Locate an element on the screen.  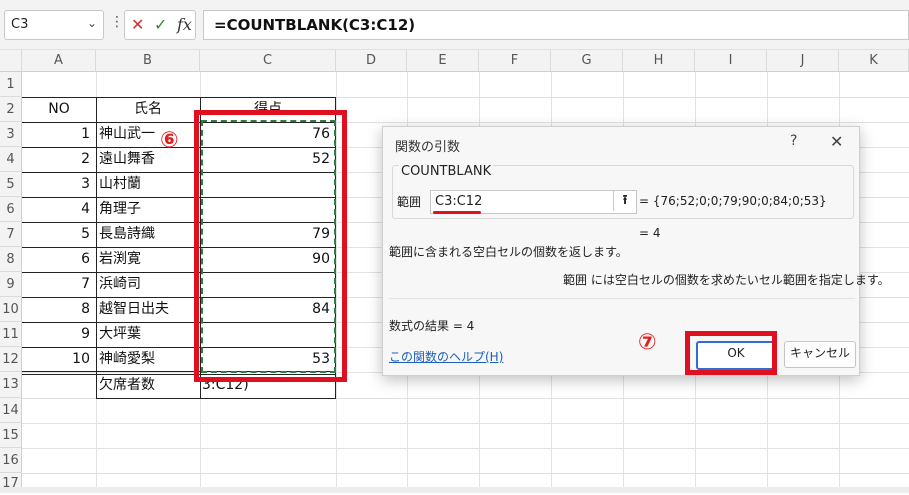
col-header-k: K is located at coordinates (874, 61).